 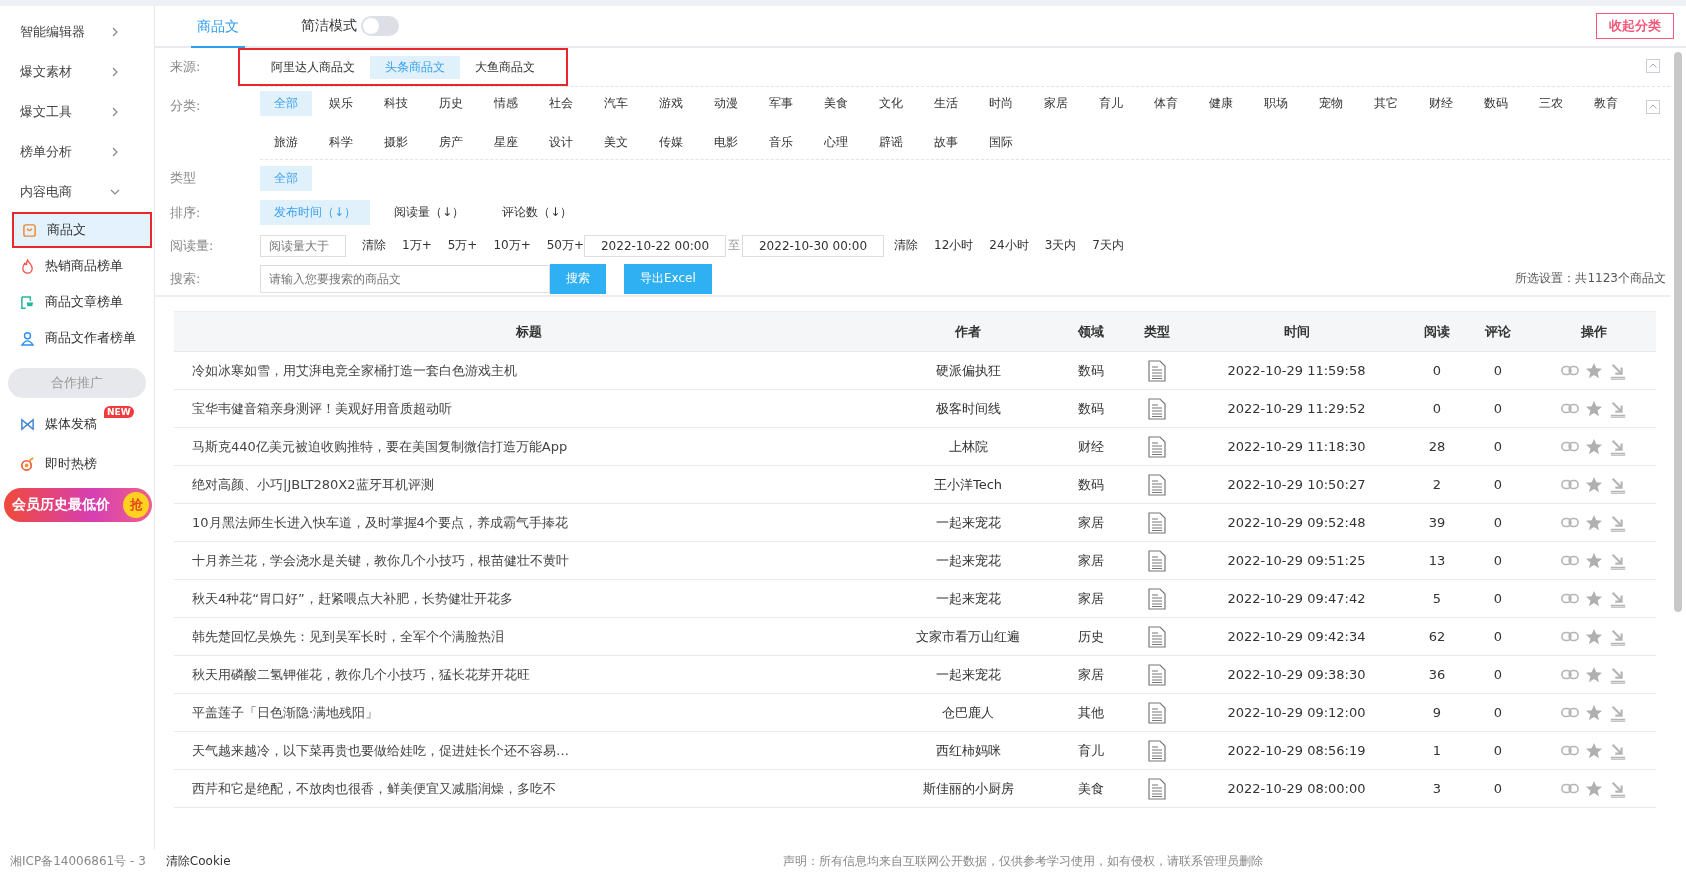 What do you see at coordinates (813, 245) in the screenshot?
I see `end-date-field: 2022-10-30 00:00` at bounding box center [813, 245].